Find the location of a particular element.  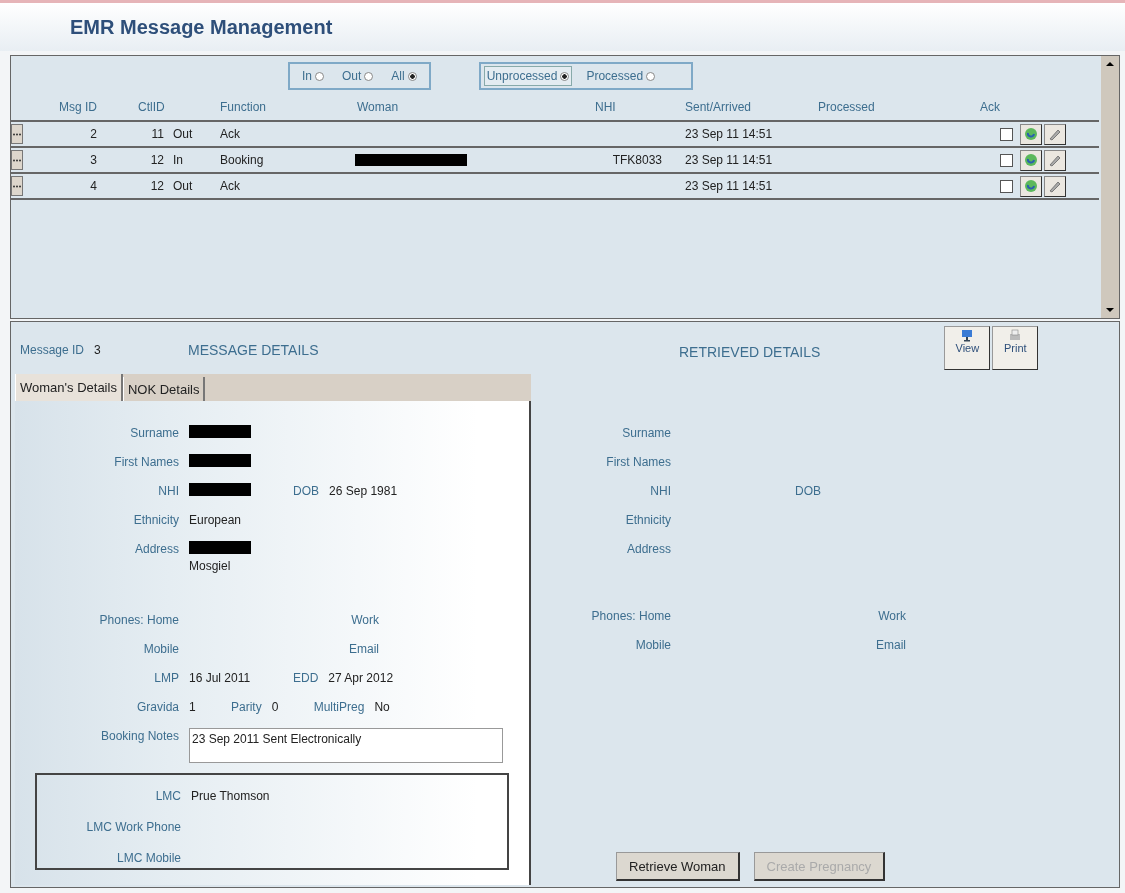

field-value: 0 is located at coordinates (275, 707).